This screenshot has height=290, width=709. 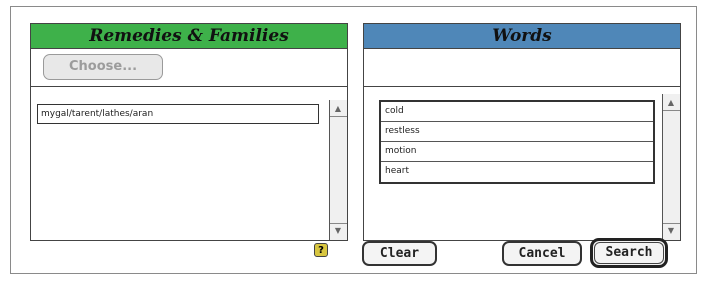 I want to click on word-list-item: motion, so click(x=517, y=152).